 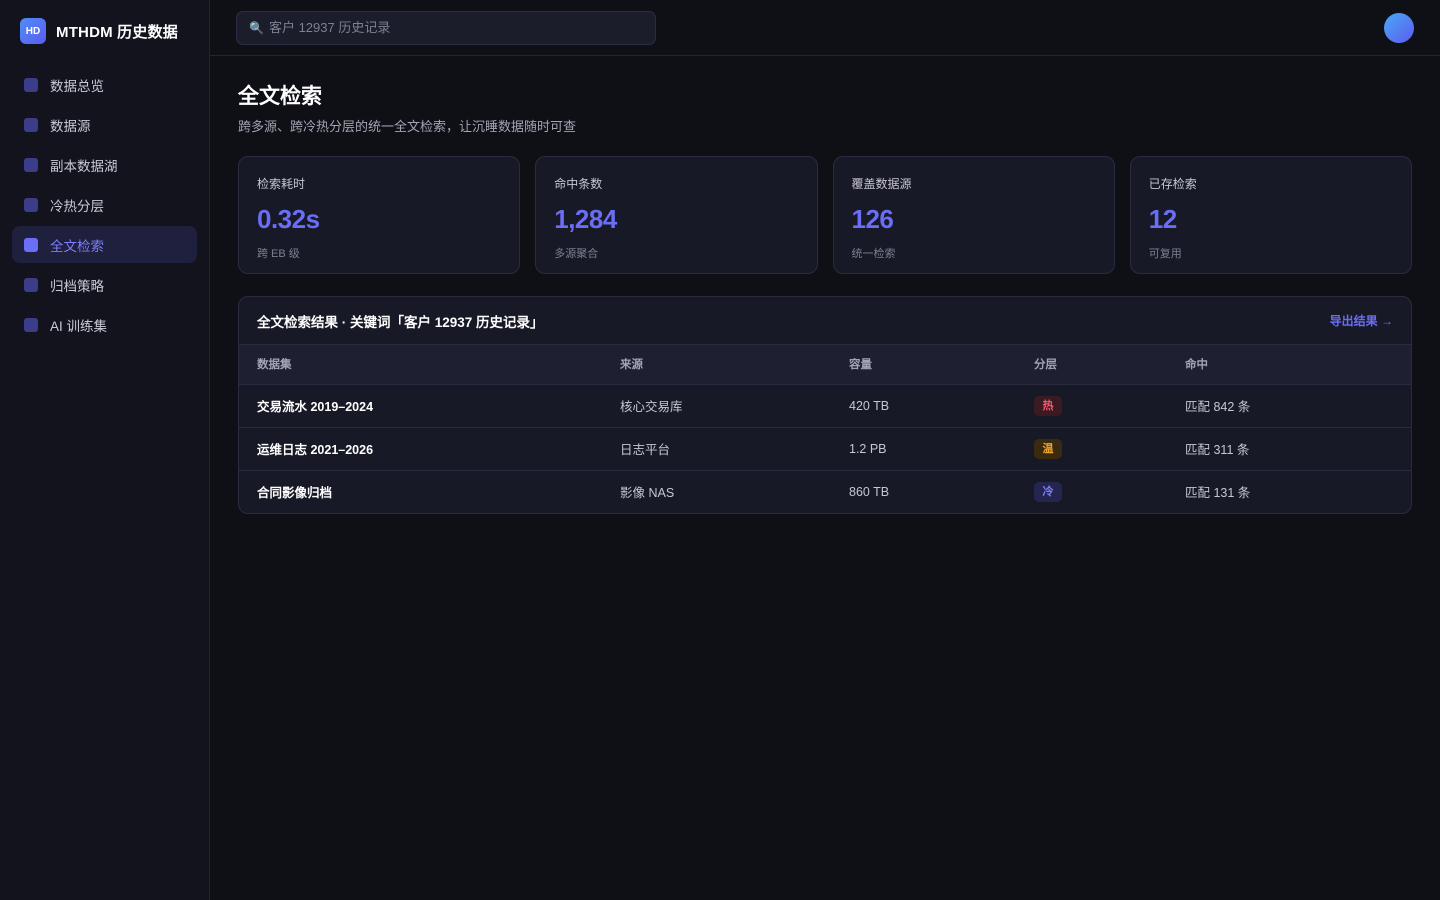 I want to click on stat-label: 已存检索, so click(x=1172, y=184).